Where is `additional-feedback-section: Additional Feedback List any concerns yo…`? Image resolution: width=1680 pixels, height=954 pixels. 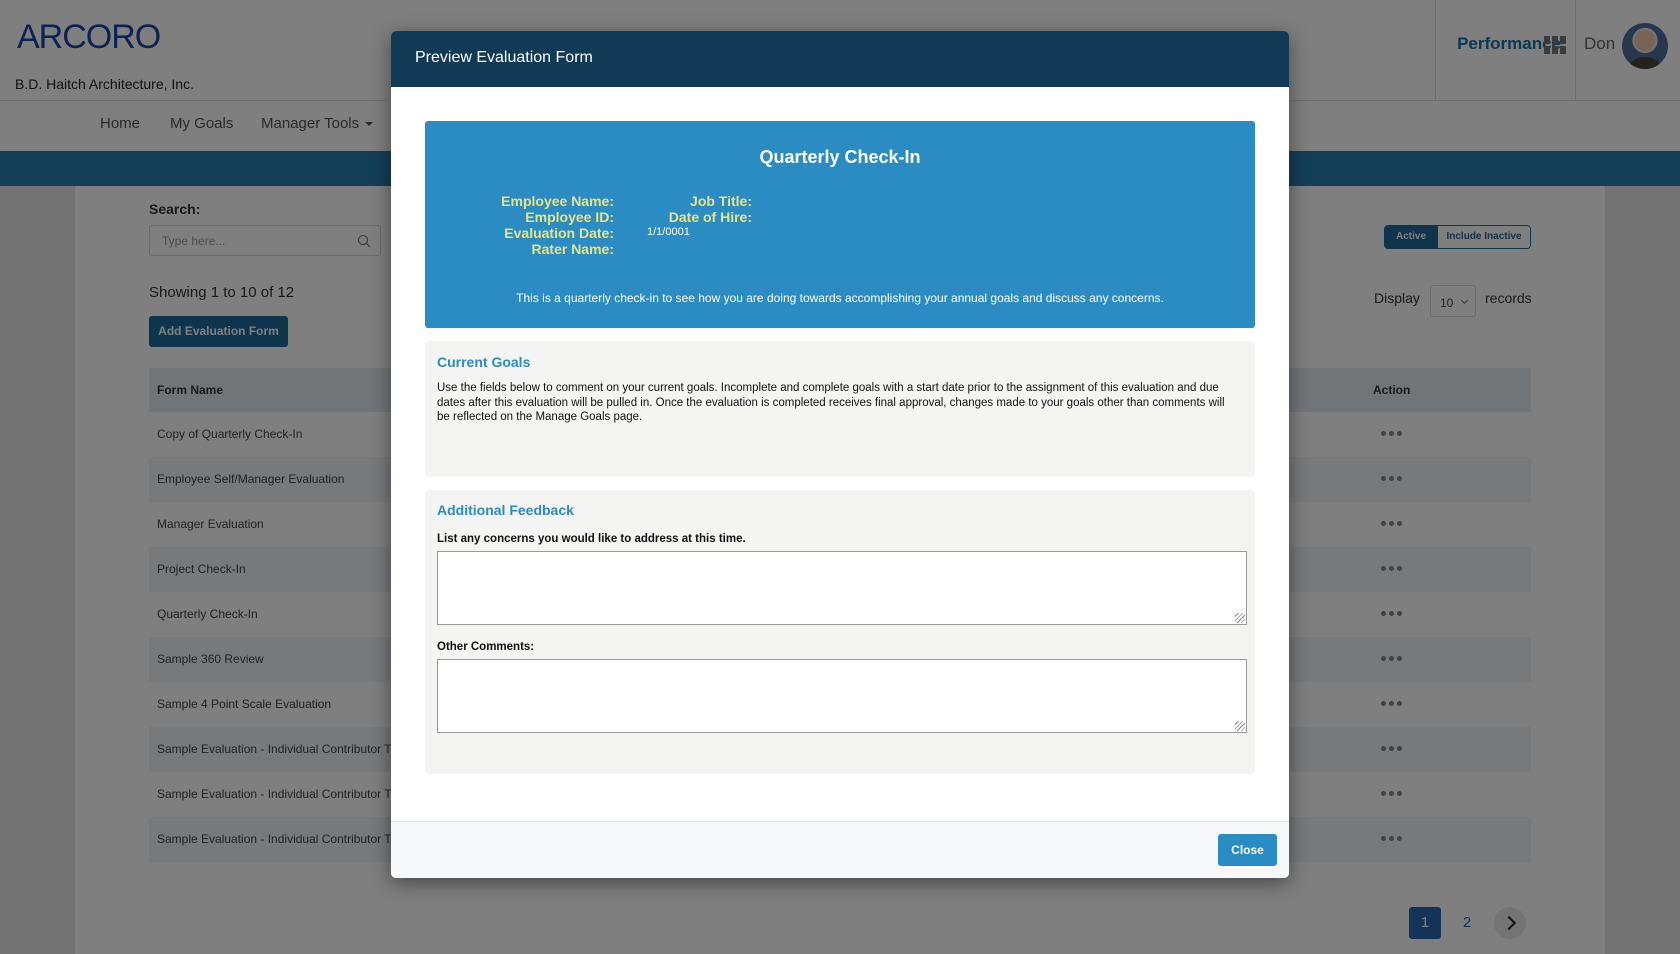
additional-feedback-section: Additional Feedback List any concerns yo… is located at coordinates (840, 632).